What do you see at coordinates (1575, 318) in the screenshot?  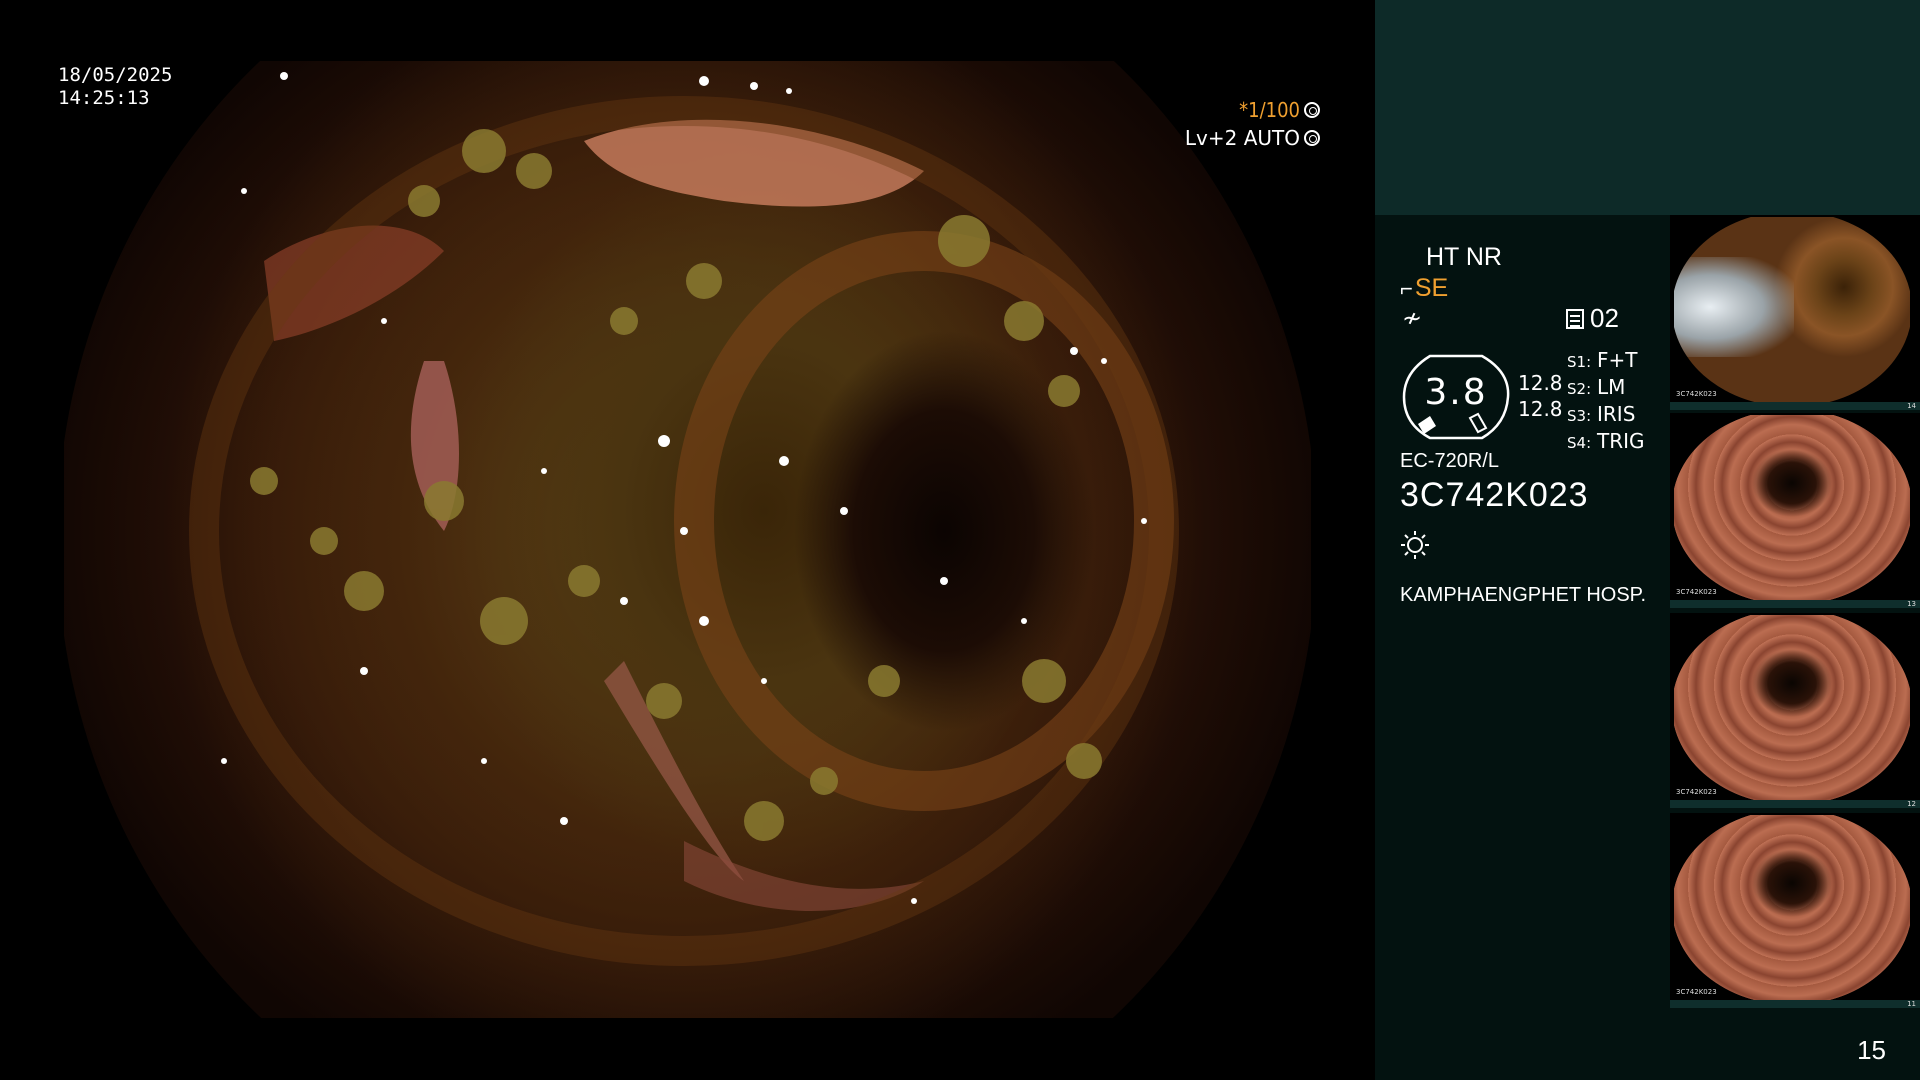 I see `memory-icon` at bounding box center [1575, 318].